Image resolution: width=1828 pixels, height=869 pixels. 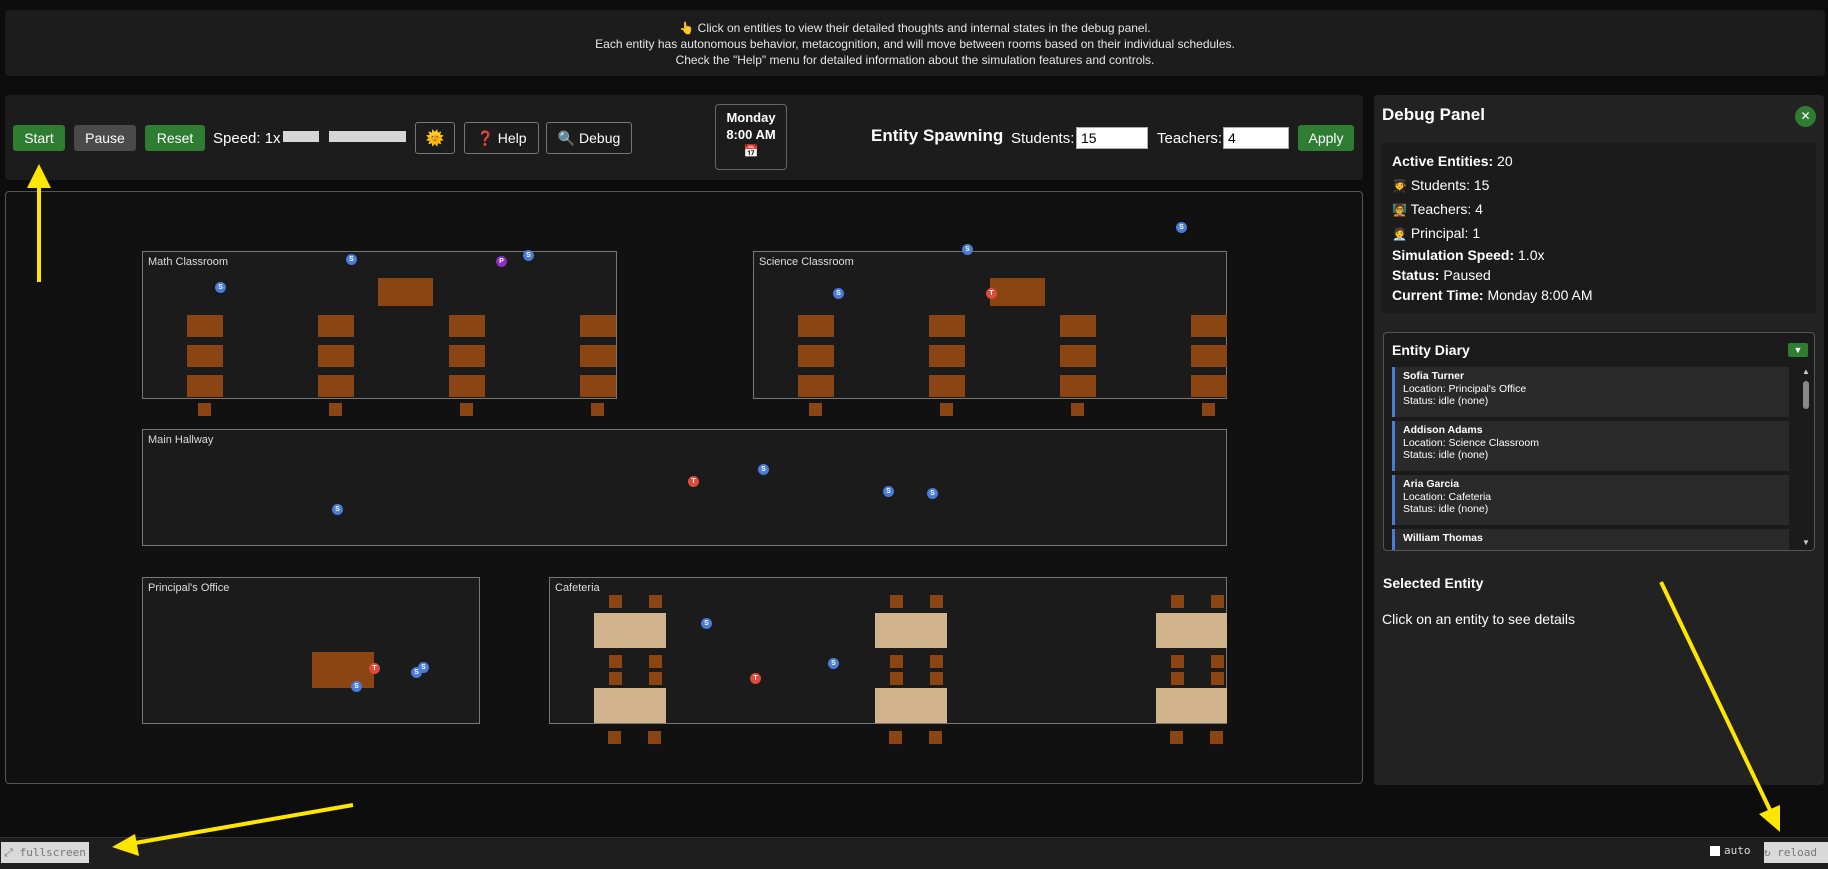 I want to click on close-icon: ✕, so click(x=1805, y=116).